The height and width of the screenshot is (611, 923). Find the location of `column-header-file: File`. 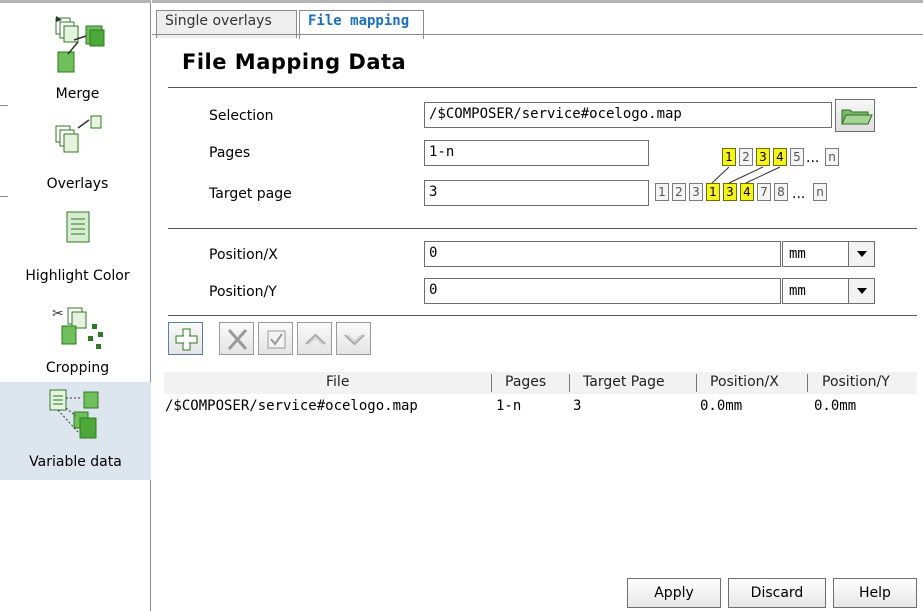

column-header-file: File is located at coordinates (337, 382).